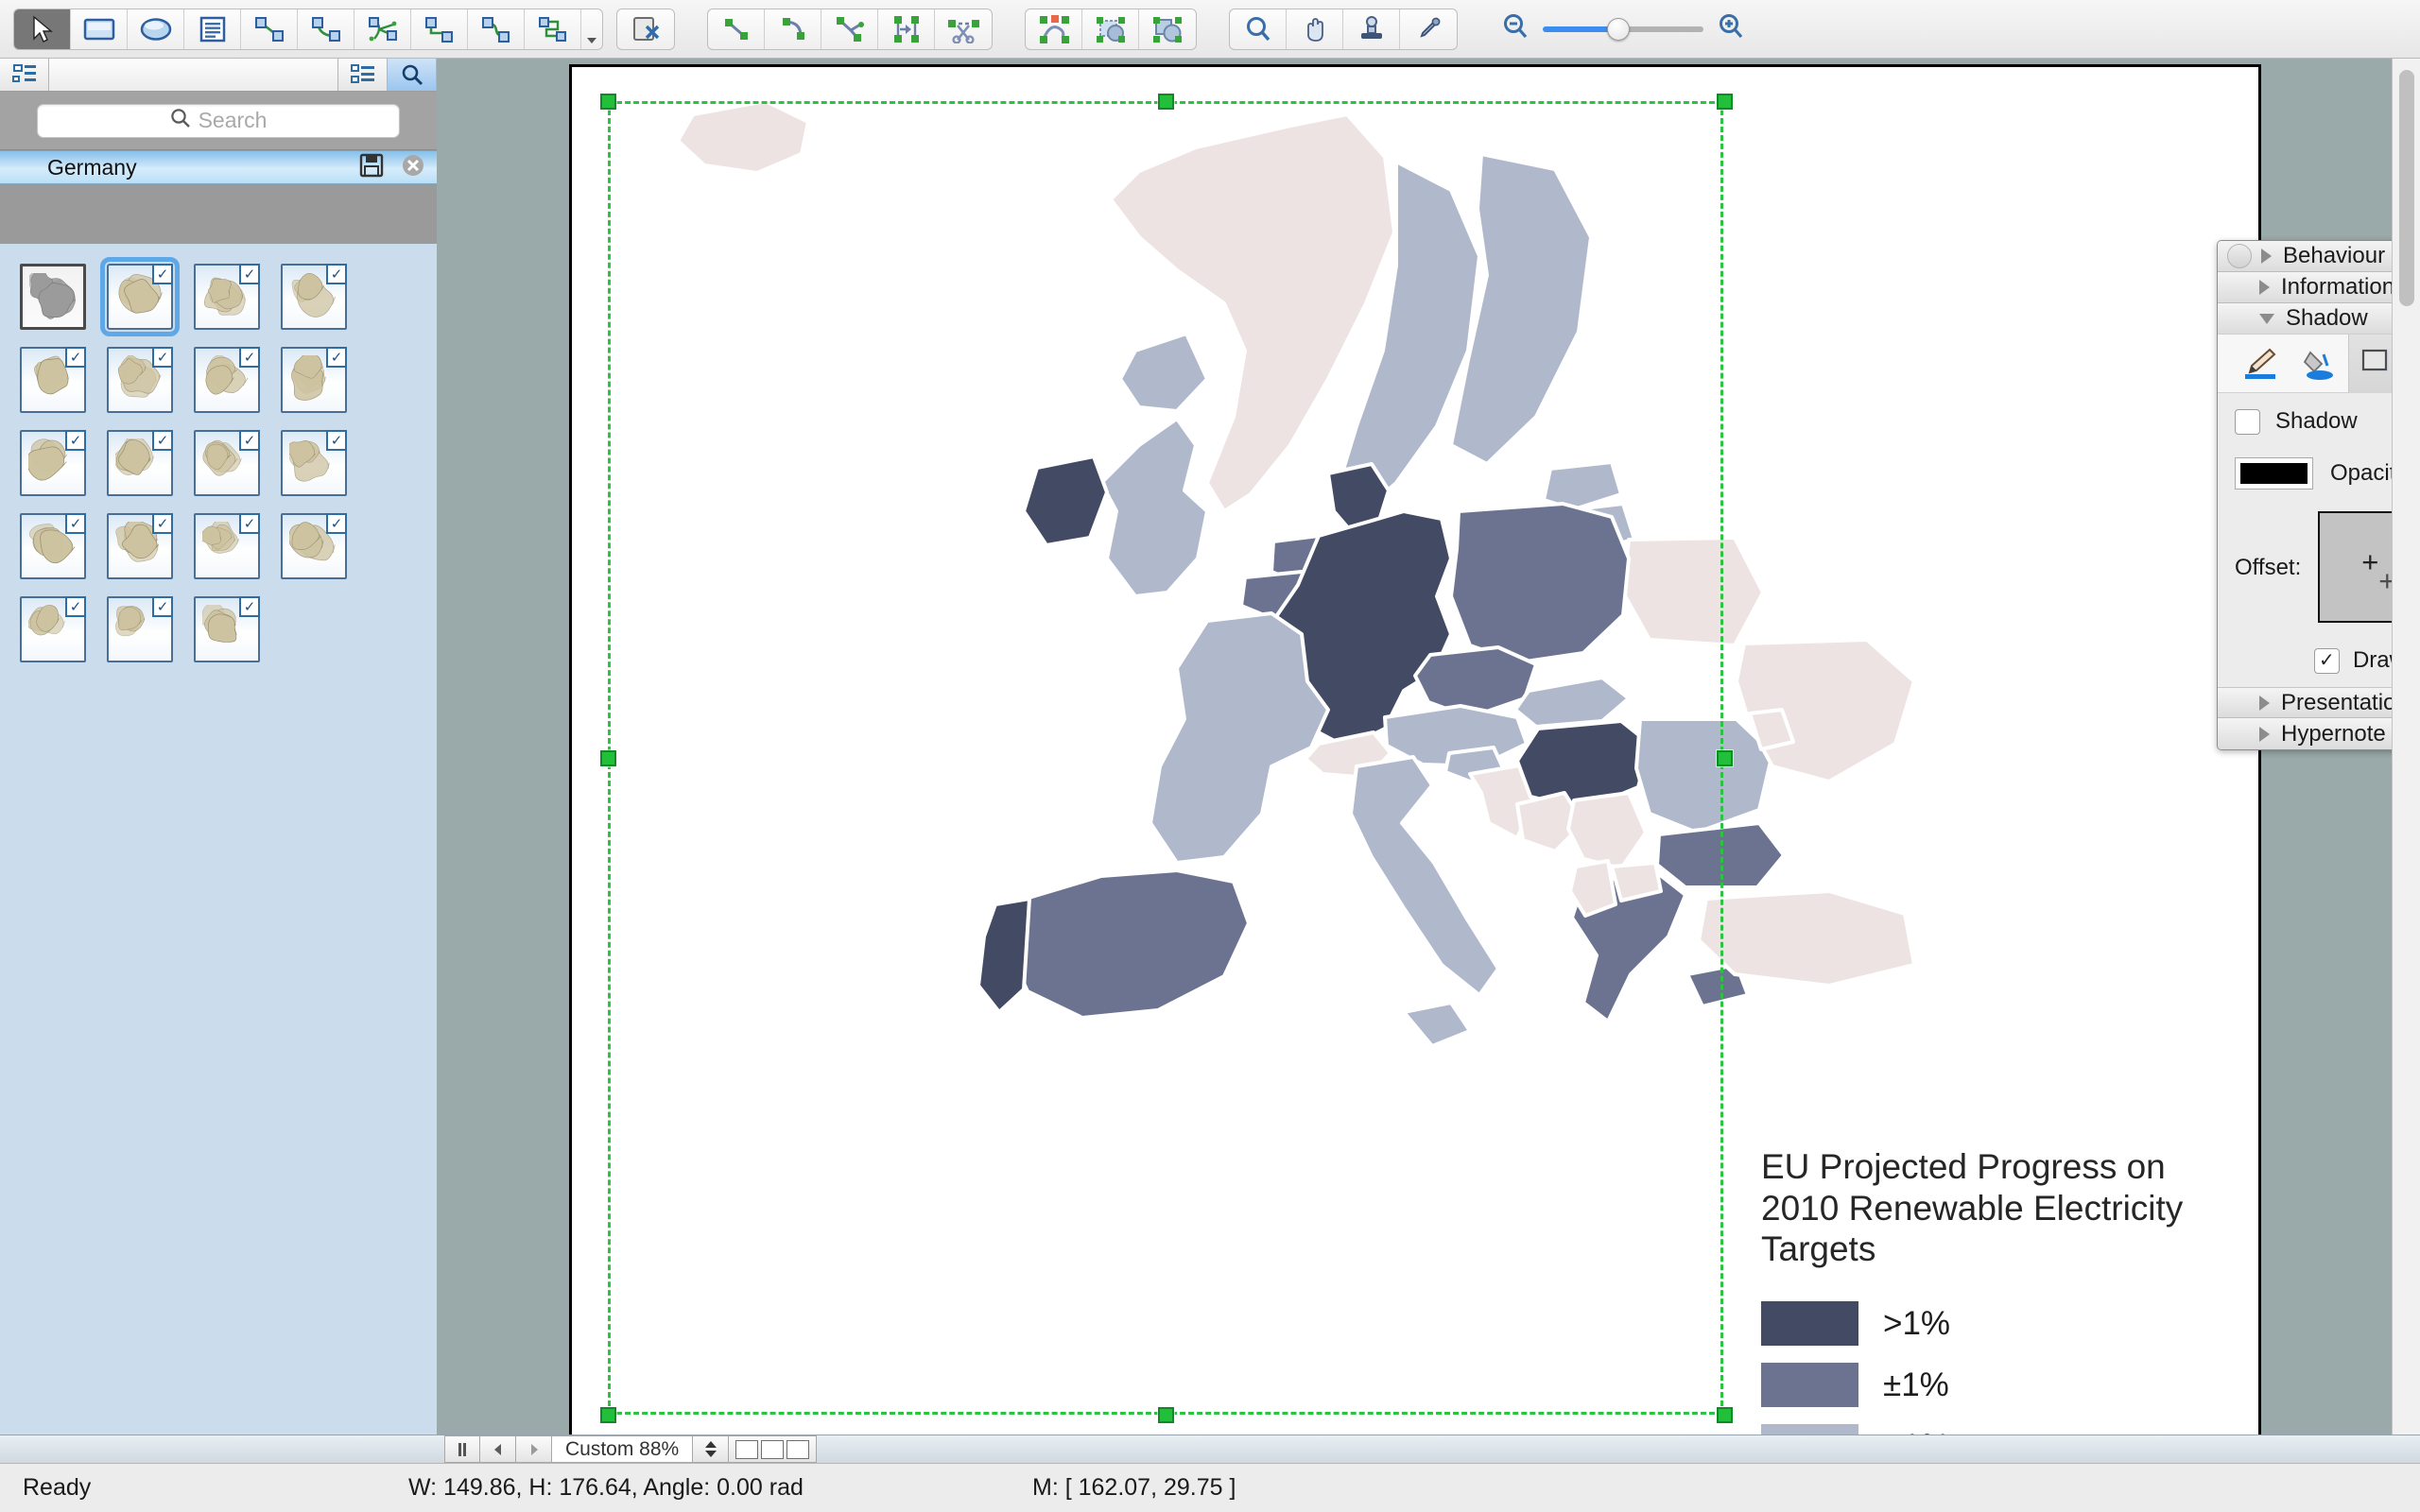 The width and height of the screenshot is (2420, 1512). I want to click on section-information: Information, so click(2305, 287).